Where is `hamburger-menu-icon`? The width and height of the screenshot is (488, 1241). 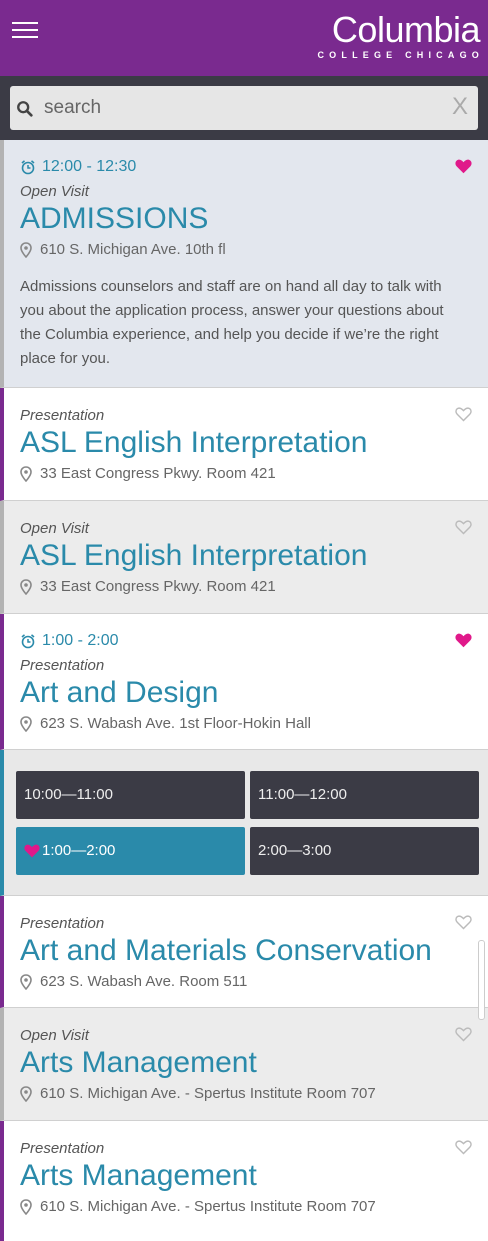 hamburger-menu-icon is located at coordinates (25, 31).